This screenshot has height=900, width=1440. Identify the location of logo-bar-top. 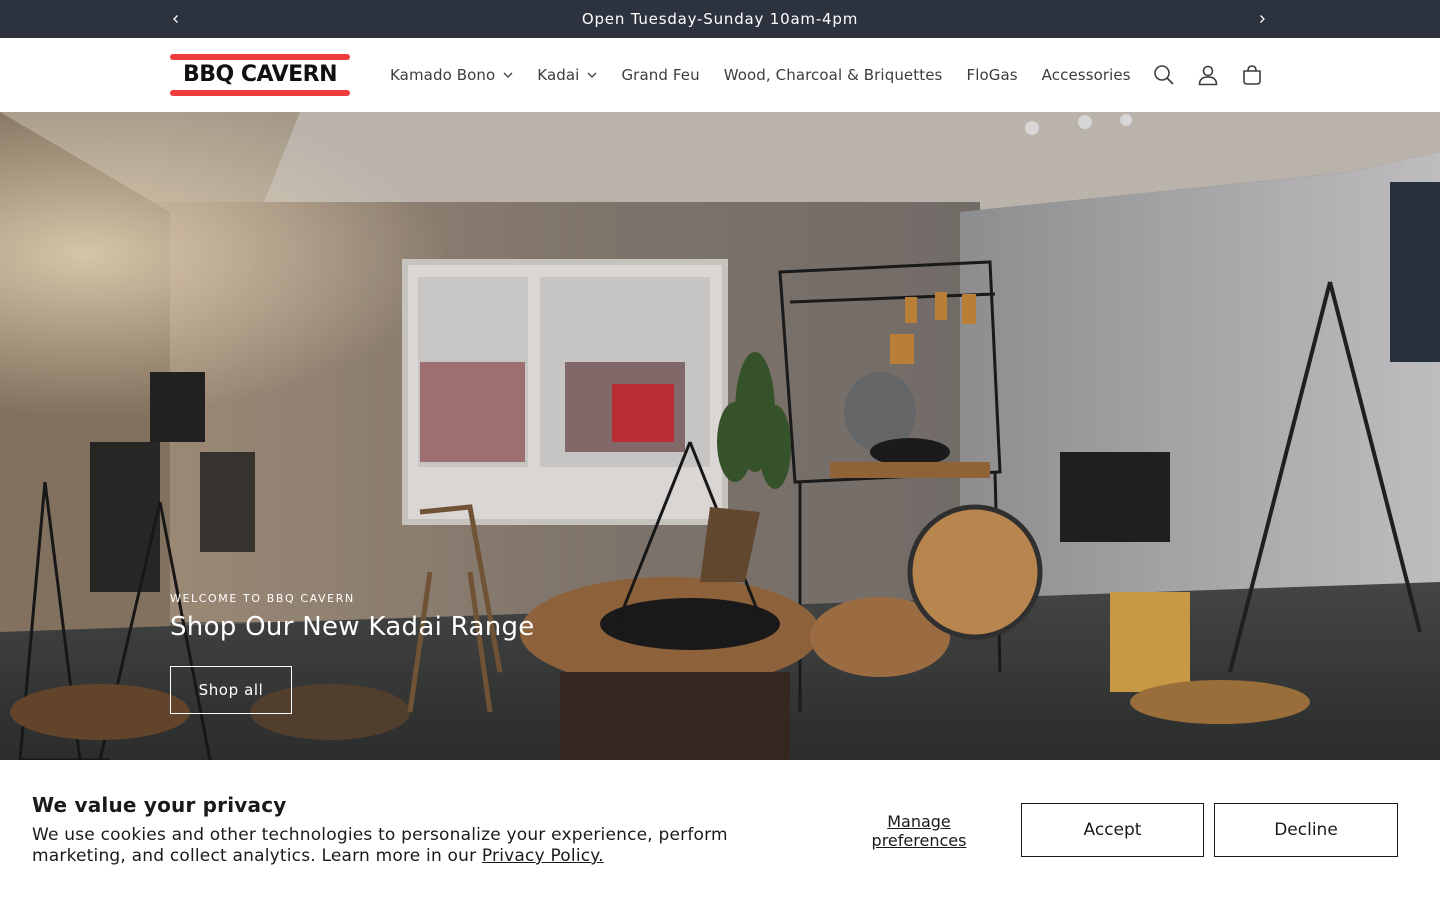
(260, 57).